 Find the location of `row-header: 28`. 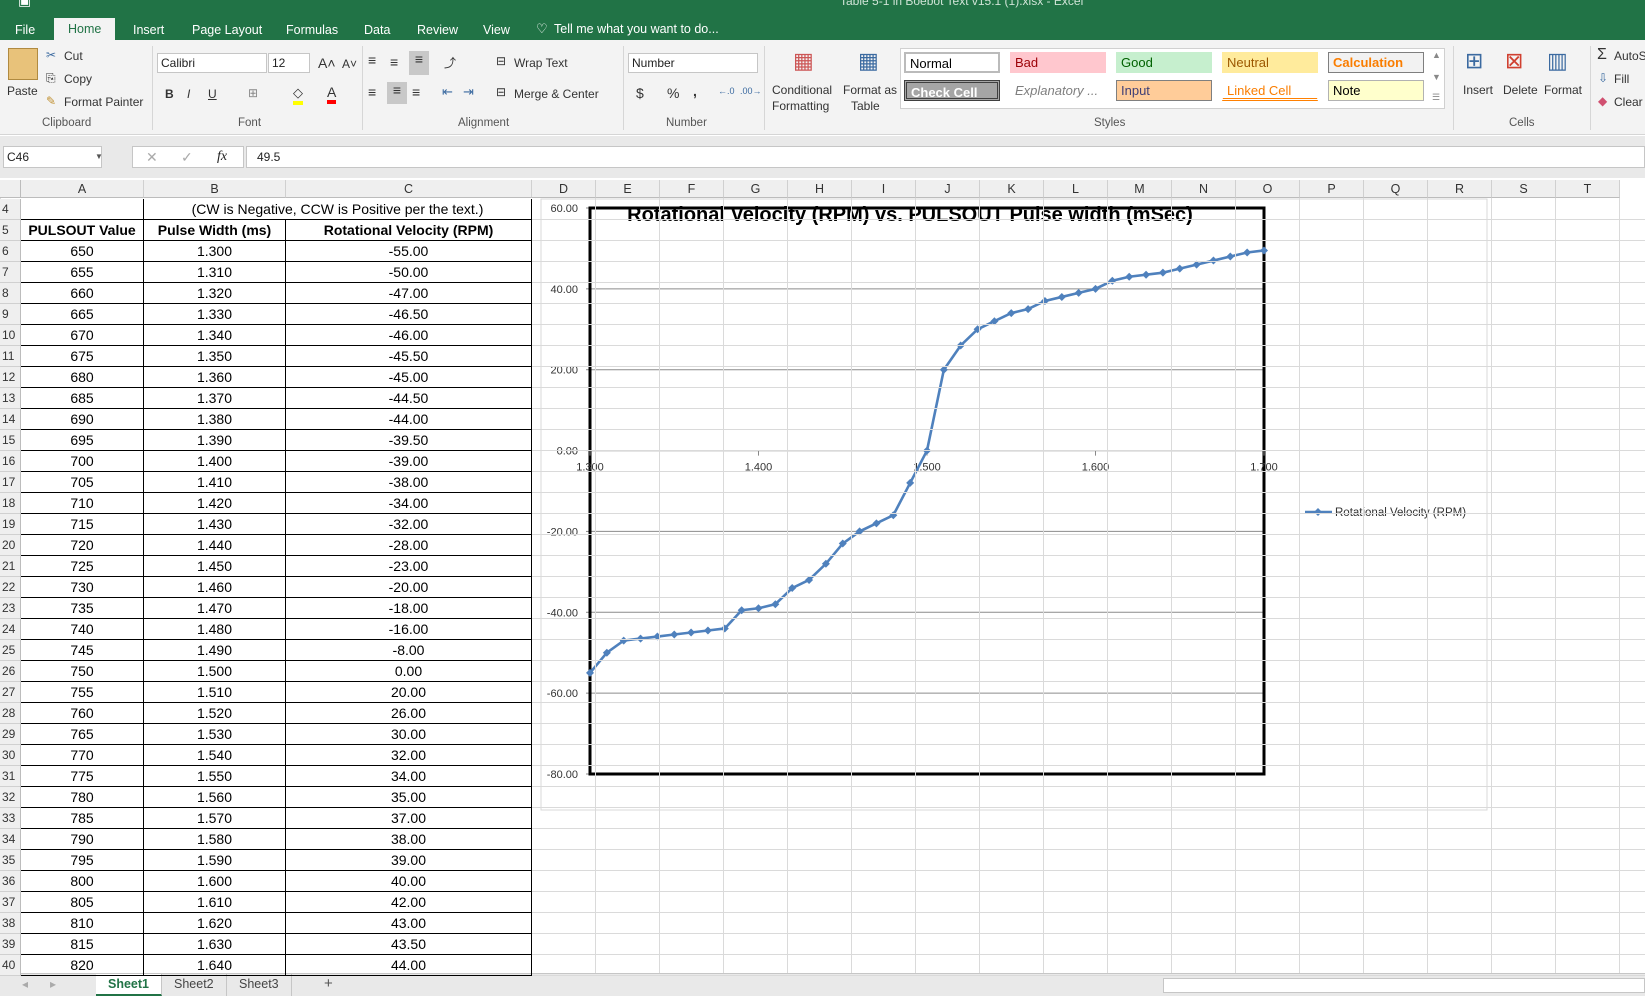

row-header: 28 is located at coordinates (10, 713).